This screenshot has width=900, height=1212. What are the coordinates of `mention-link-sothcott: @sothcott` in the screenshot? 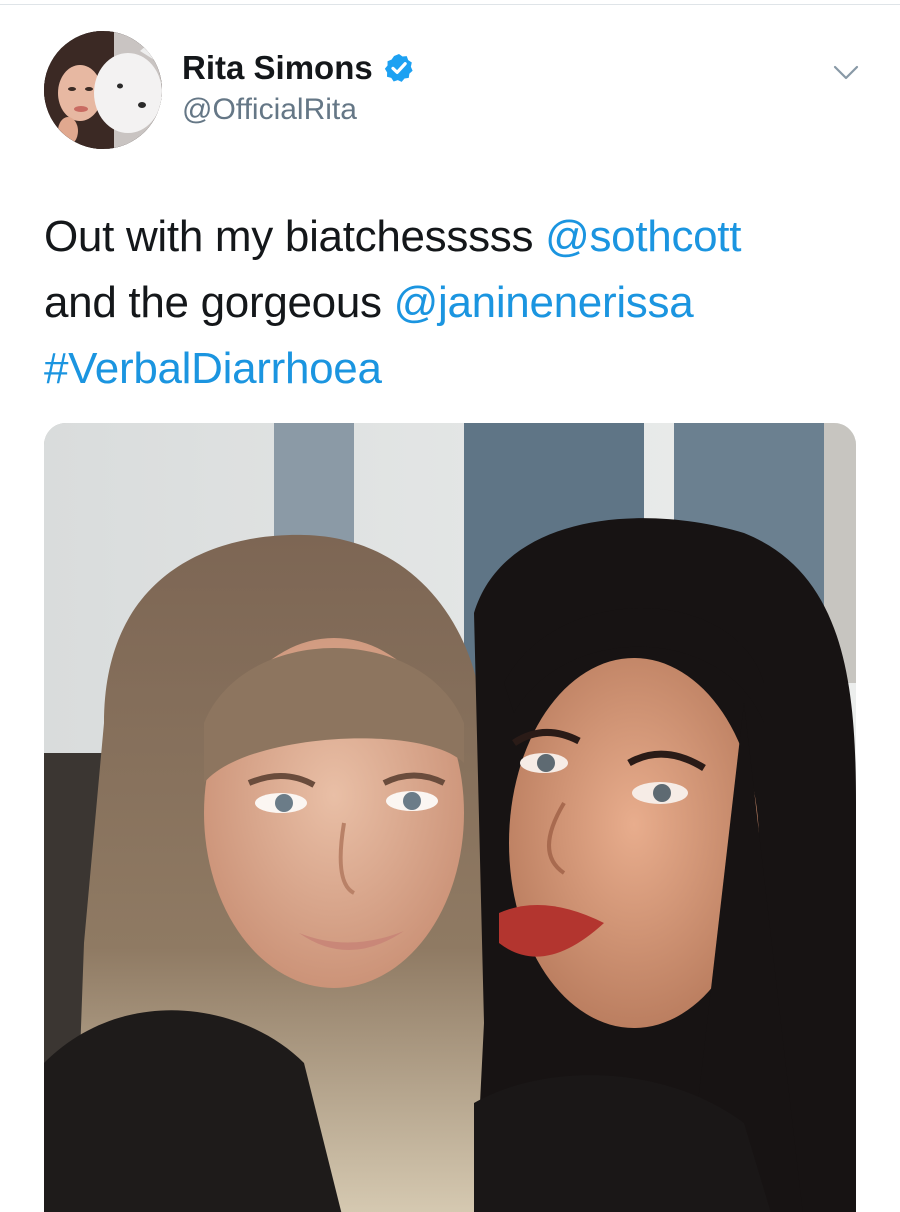 It's located at (643, 236).